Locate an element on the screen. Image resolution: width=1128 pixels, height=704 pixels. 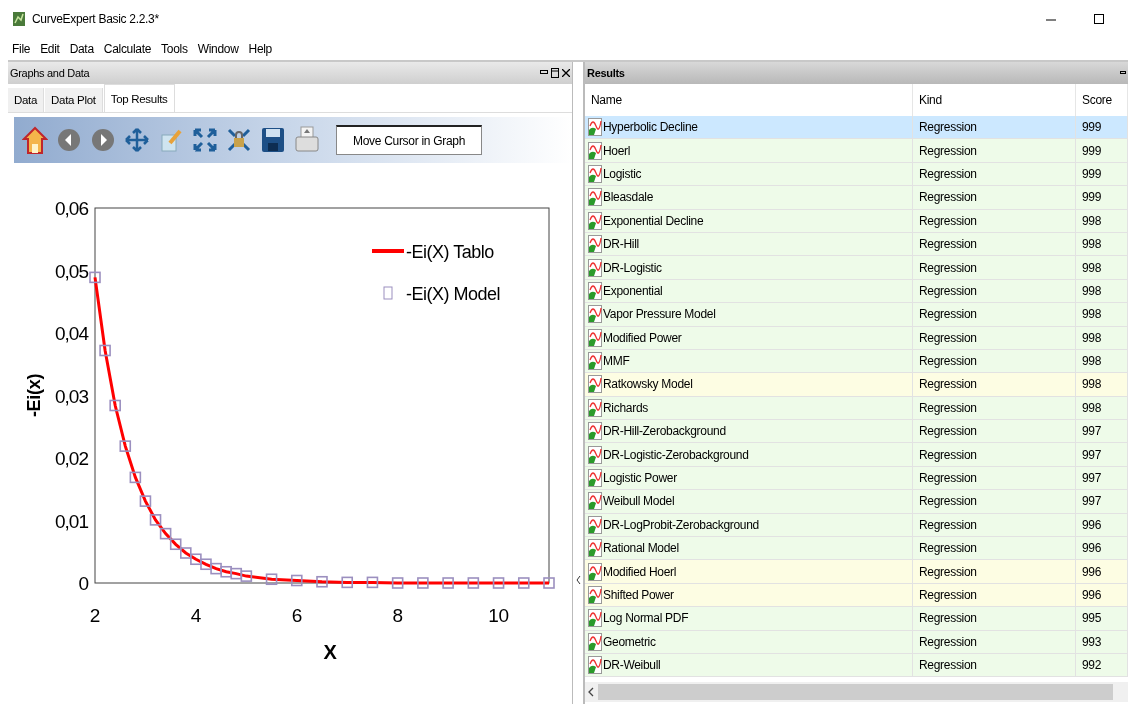
close-icon is located at coordinates (566, 73).